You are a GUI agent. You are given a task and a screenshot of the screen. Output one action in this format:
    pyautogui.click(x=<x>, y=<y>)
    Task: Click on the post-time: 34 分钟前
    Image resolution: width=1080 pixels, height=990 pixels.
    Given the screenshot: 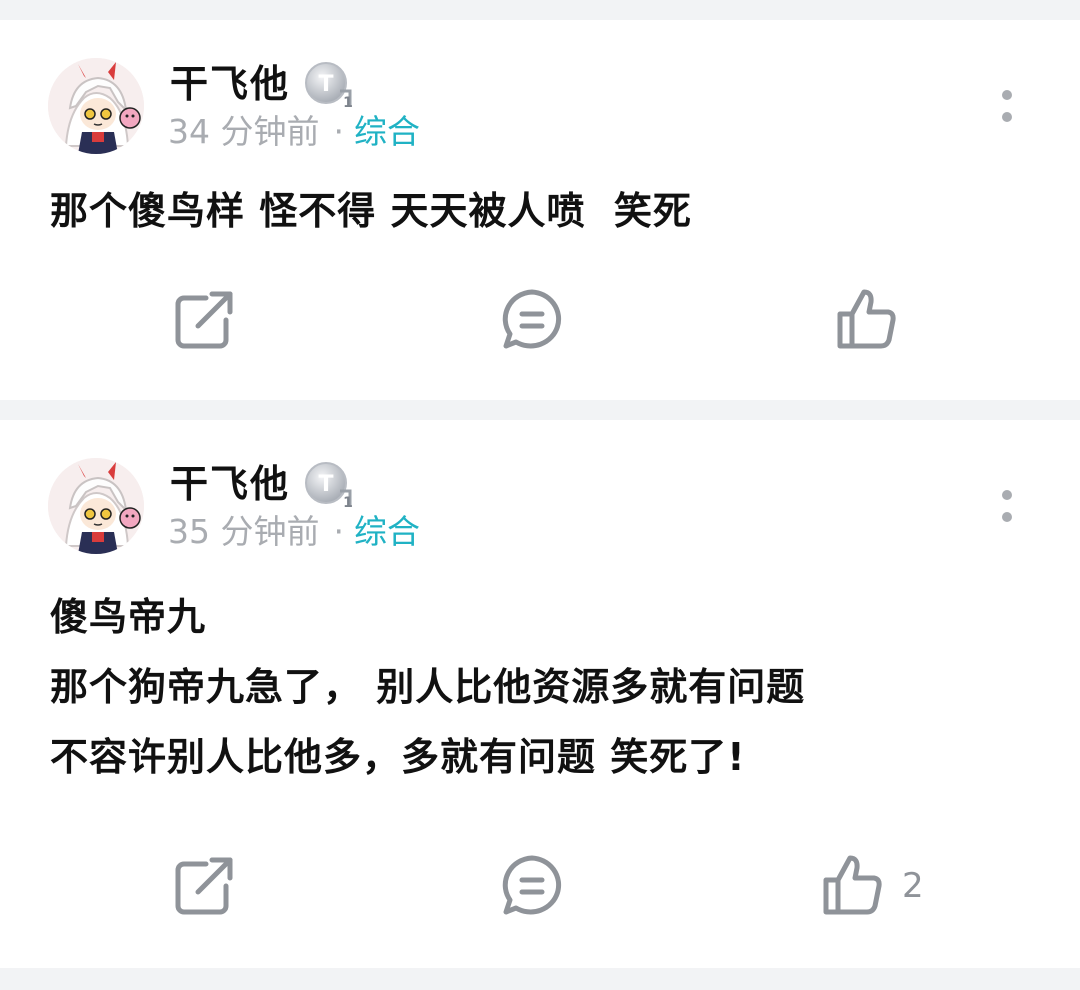 What is the action you would take?
    pyautogui.click(x=244, y=131)
    